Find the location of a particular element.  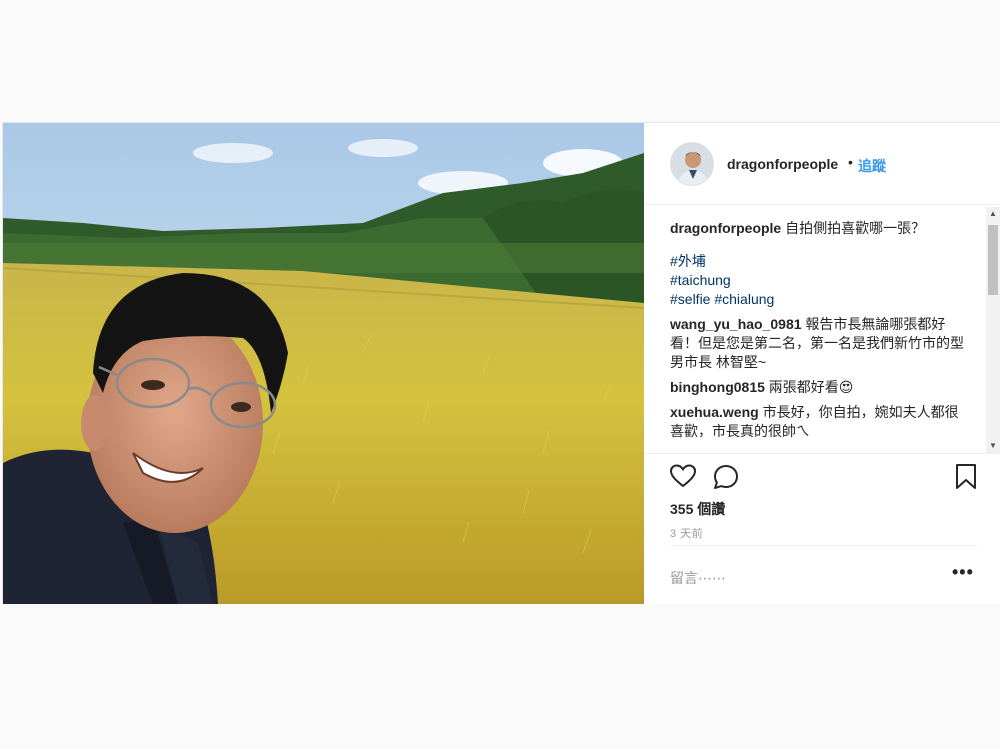

post-header: dragonforpeople • 追蹤 is located at coordinates (822, 164).